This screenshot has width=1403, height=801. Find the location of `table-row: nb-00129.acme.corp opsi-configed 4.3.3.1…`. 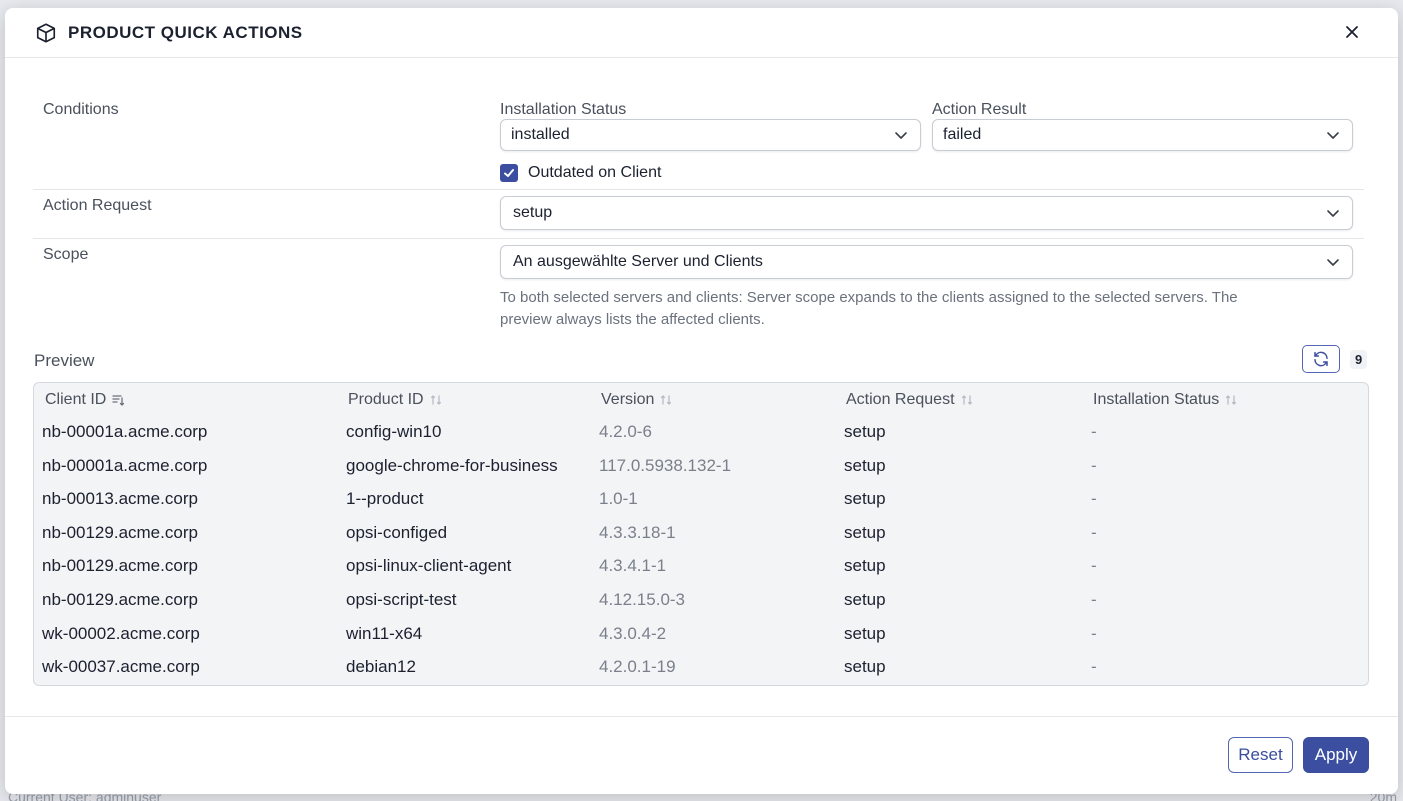

table-row: nb-00129.acme.corp opsi-configed 4.3.3.1… is located at coordinates (701, 533).